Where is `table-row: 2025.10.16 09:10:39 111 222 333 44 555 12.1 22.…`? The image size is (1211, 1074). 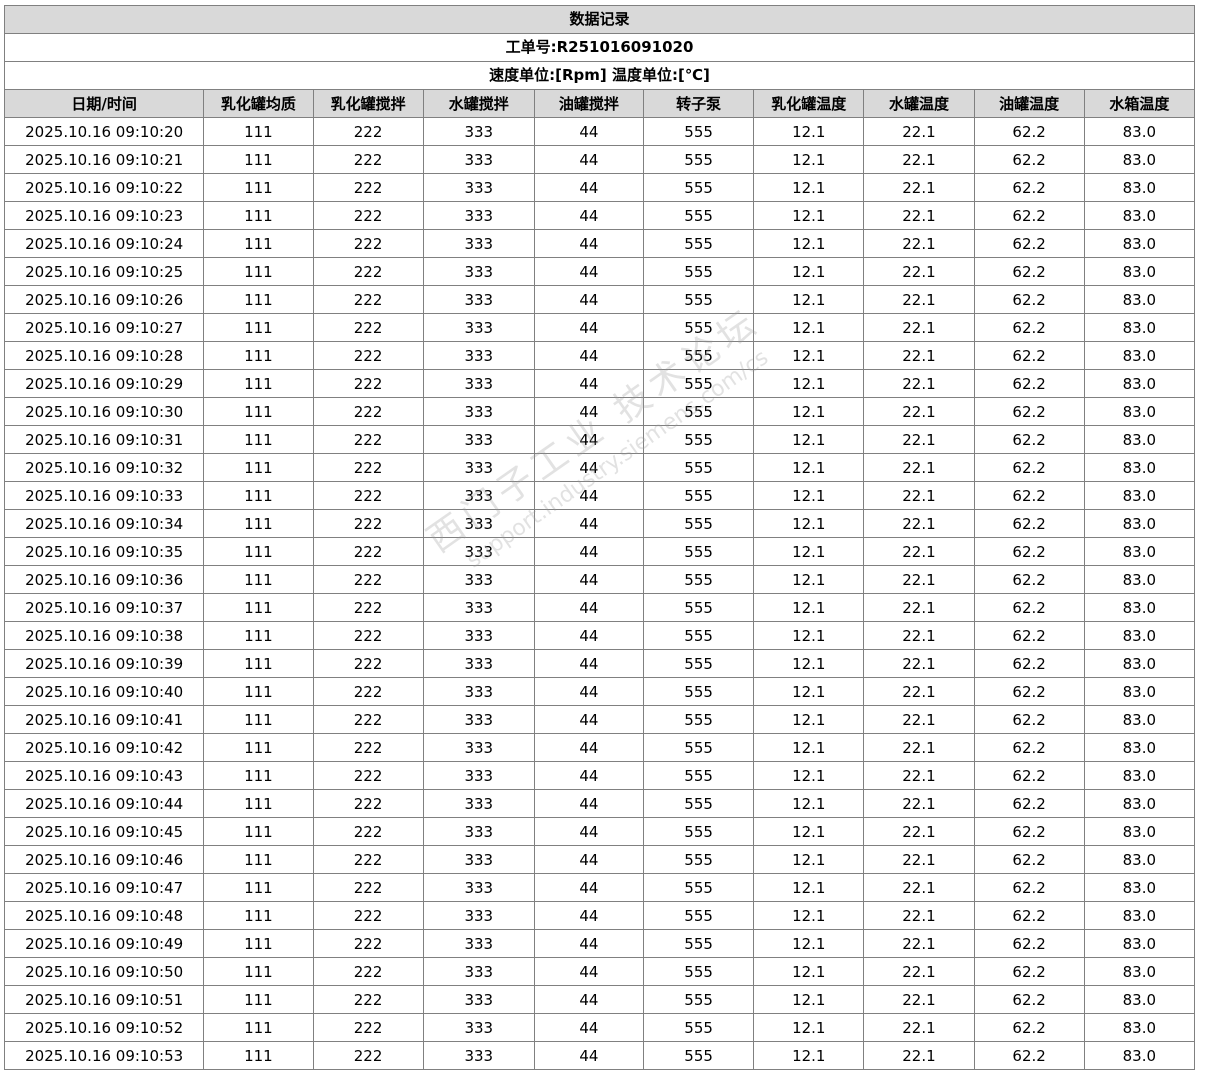 table-row: 2025.10.16 09:10:39 111 222 333 44 555 12.1 22.… is located at coordinates (599, 663).